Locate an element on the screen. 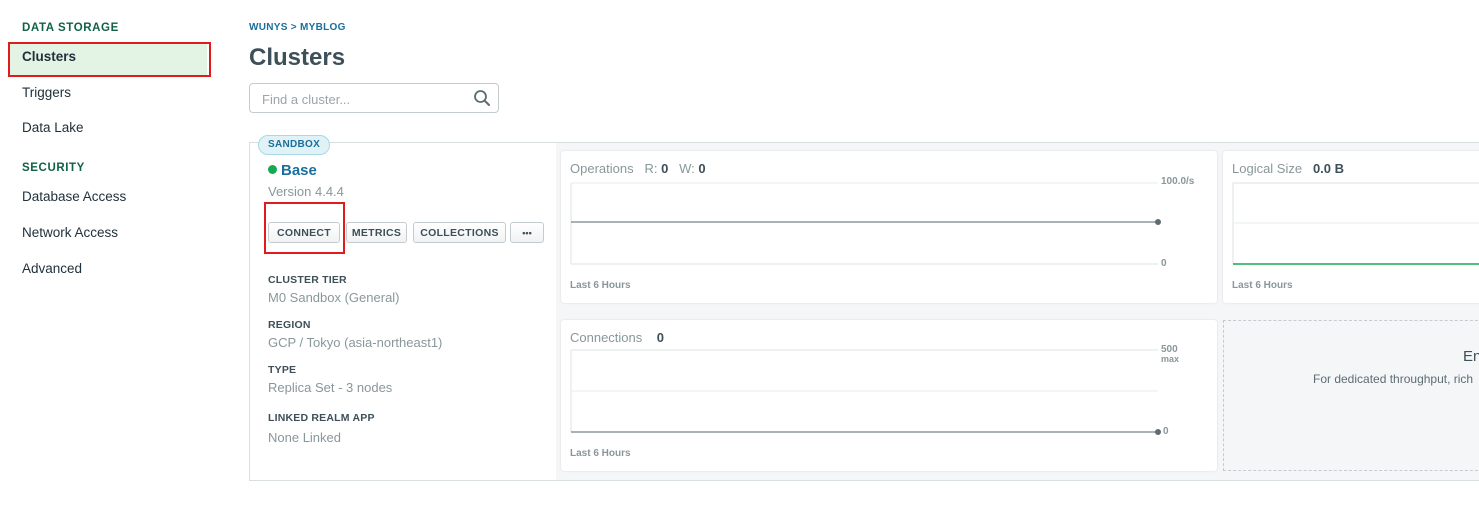 The width and height of the screenshot is (1479, 521). operations-footer: Last 6 Hours is located at coordinates (600, 285).